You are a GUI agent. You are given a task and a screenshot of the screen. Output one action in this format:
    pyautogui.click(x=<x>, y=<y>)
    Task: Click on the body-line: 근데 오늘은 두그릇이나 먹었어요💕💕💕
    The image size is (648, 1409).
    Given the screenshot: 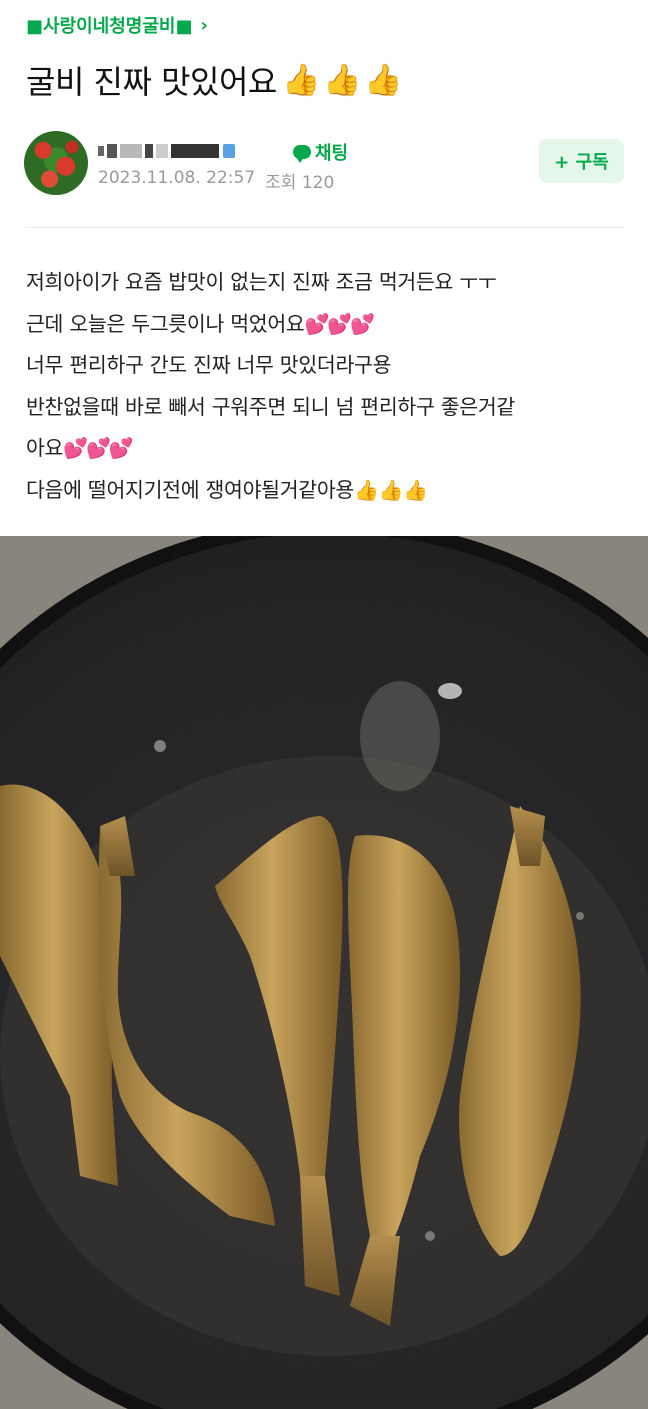 What is the action you would take?
    pyautogui.click(x=201, y=323)
    